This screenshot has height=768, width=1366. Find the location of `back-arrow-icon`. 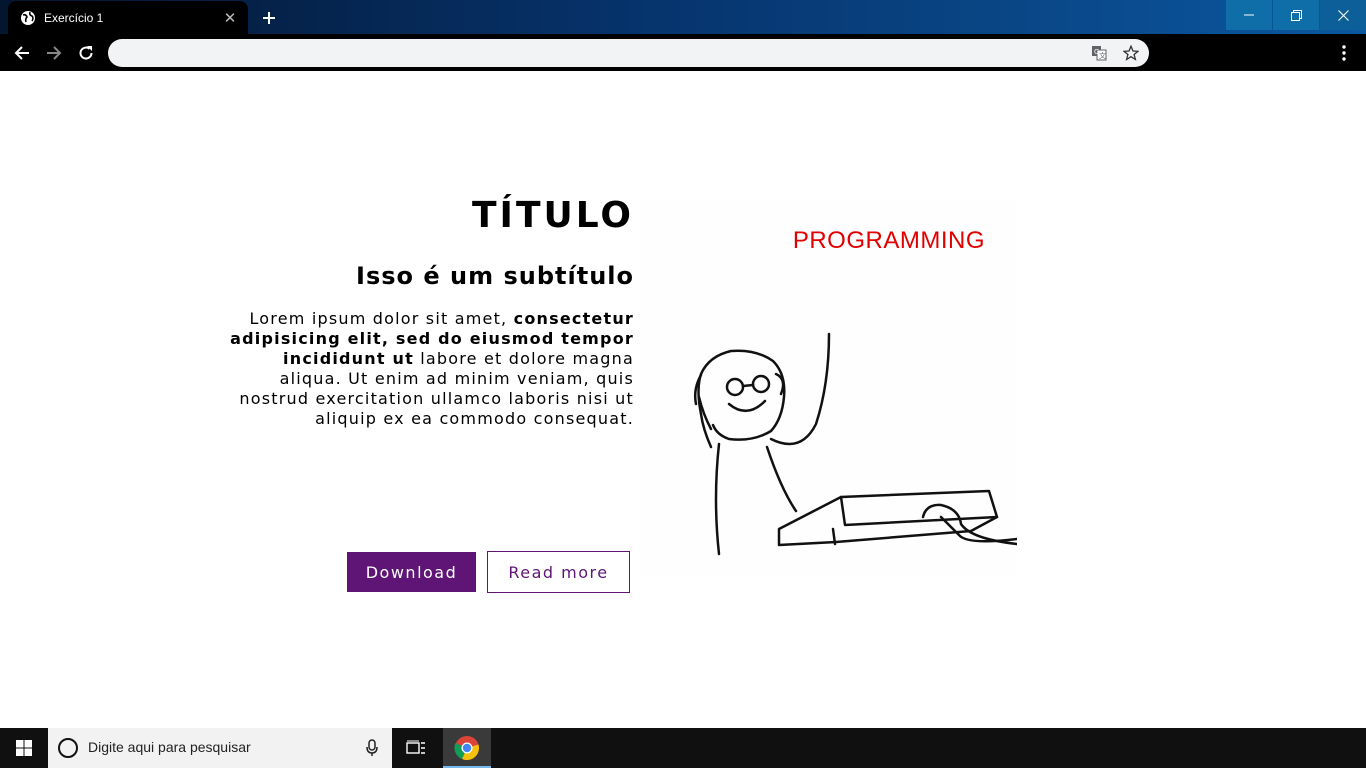

back-arrow-icon is located at coordinates (21, 53).